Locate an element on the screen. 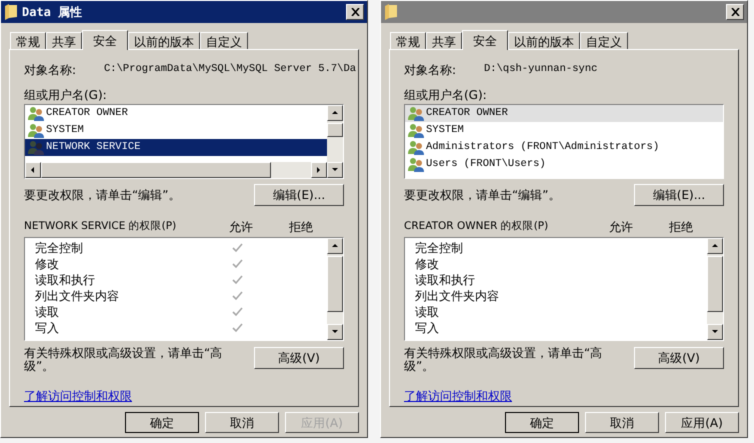  permissions-label: CREATOR OWNER 的权限(P) is located at coordinates (477, 226).